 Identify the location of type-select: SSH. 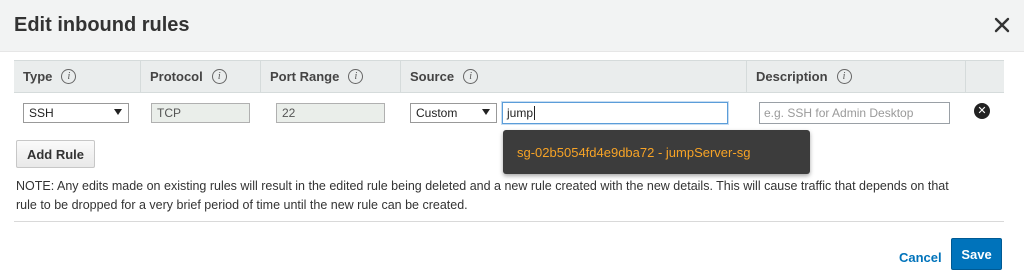
(76, 113).